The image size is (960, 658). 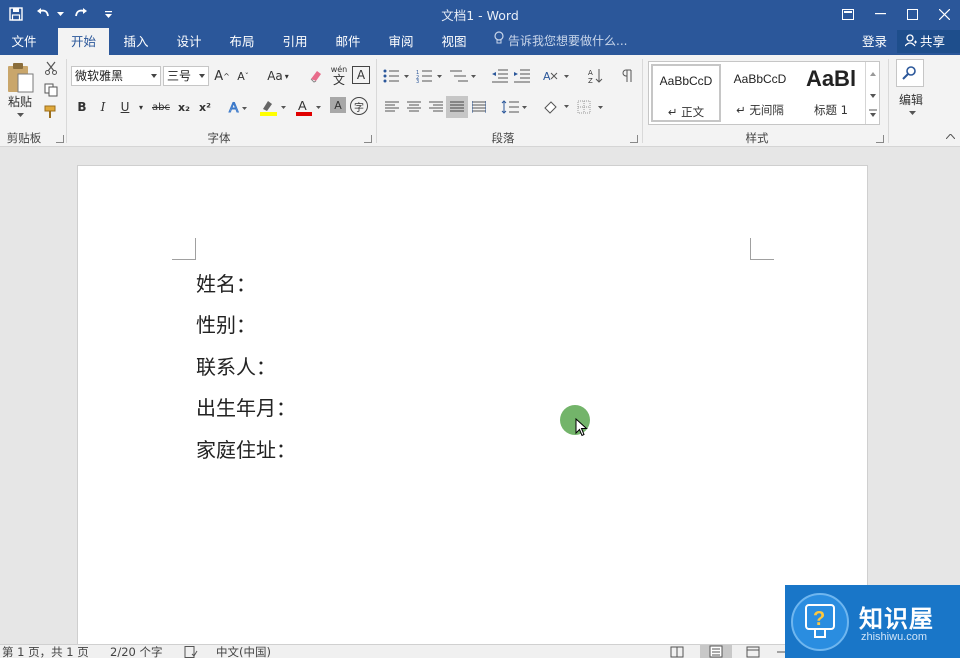 What do you see at coordinates (874, 41) in the screenshot?
I see `login-link: 登录` at bounding box center [874, 41].